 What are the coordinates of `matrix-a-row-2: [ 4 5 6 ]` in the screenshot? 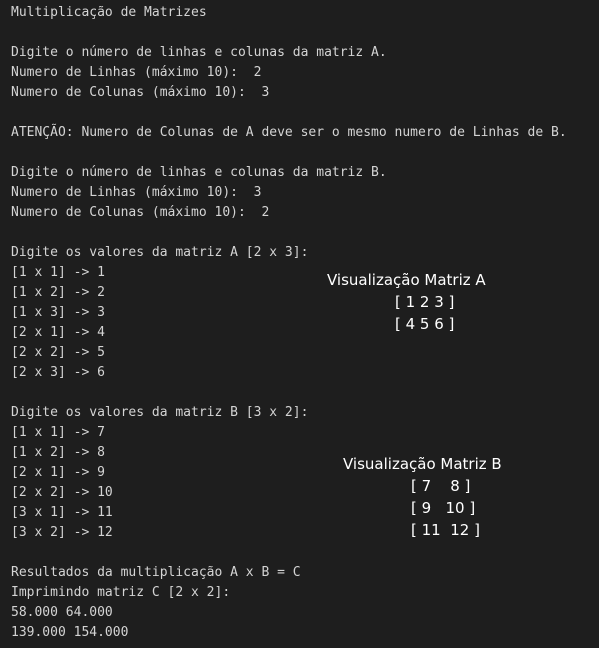 It's located at (425, 324).